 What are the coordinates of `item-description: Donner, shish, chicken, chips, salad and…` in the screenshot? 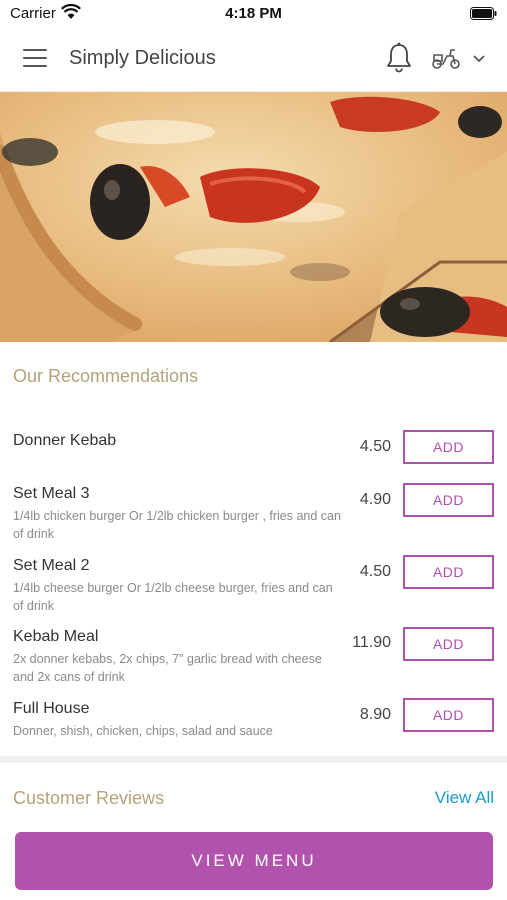 It's located at (143, 731).